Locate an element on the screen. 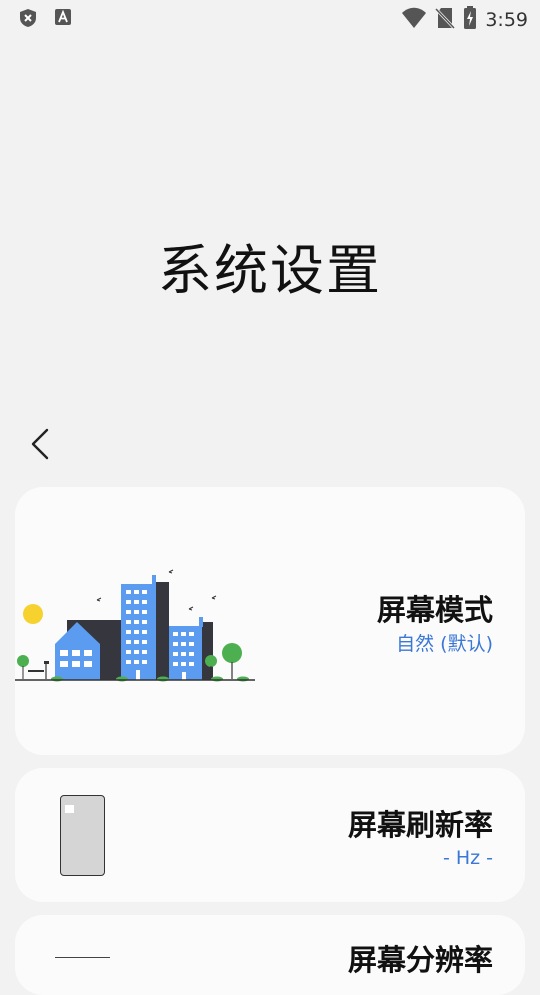 Image resolution: width=540 pixels, height=995 pixels. back-button is located at coordinates (42, 444).